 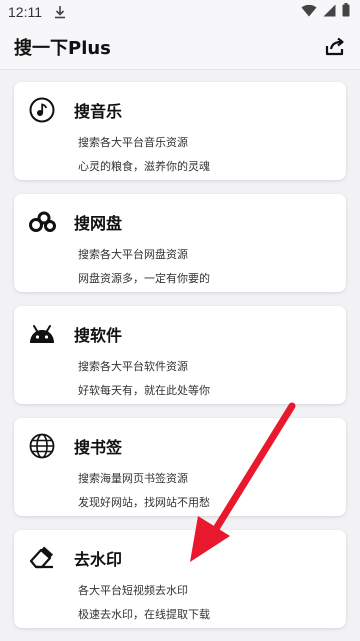 I want to click on status-icons, so click(x=325, y=12).